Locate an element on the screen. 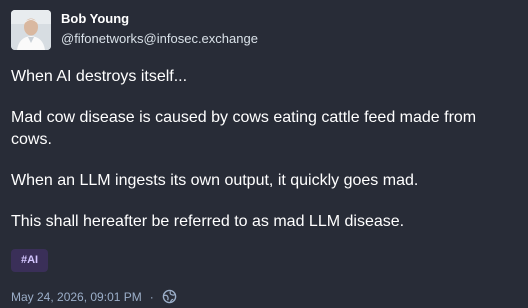 This screenshot has height=308, width=528. author-names: Bob Young @fifonetworks@infosec.exchange is located at coordinates (159, 28).